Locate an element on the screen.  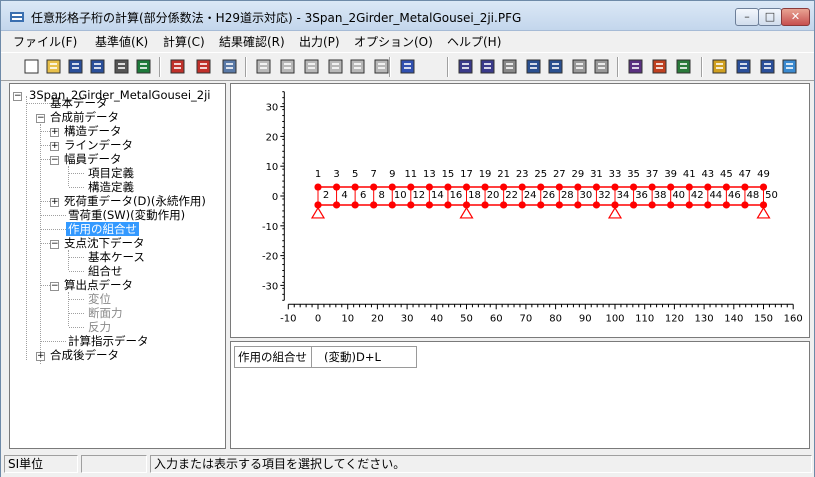
menu-help: ヘルプ(H) is located at coordinates (474, 41).